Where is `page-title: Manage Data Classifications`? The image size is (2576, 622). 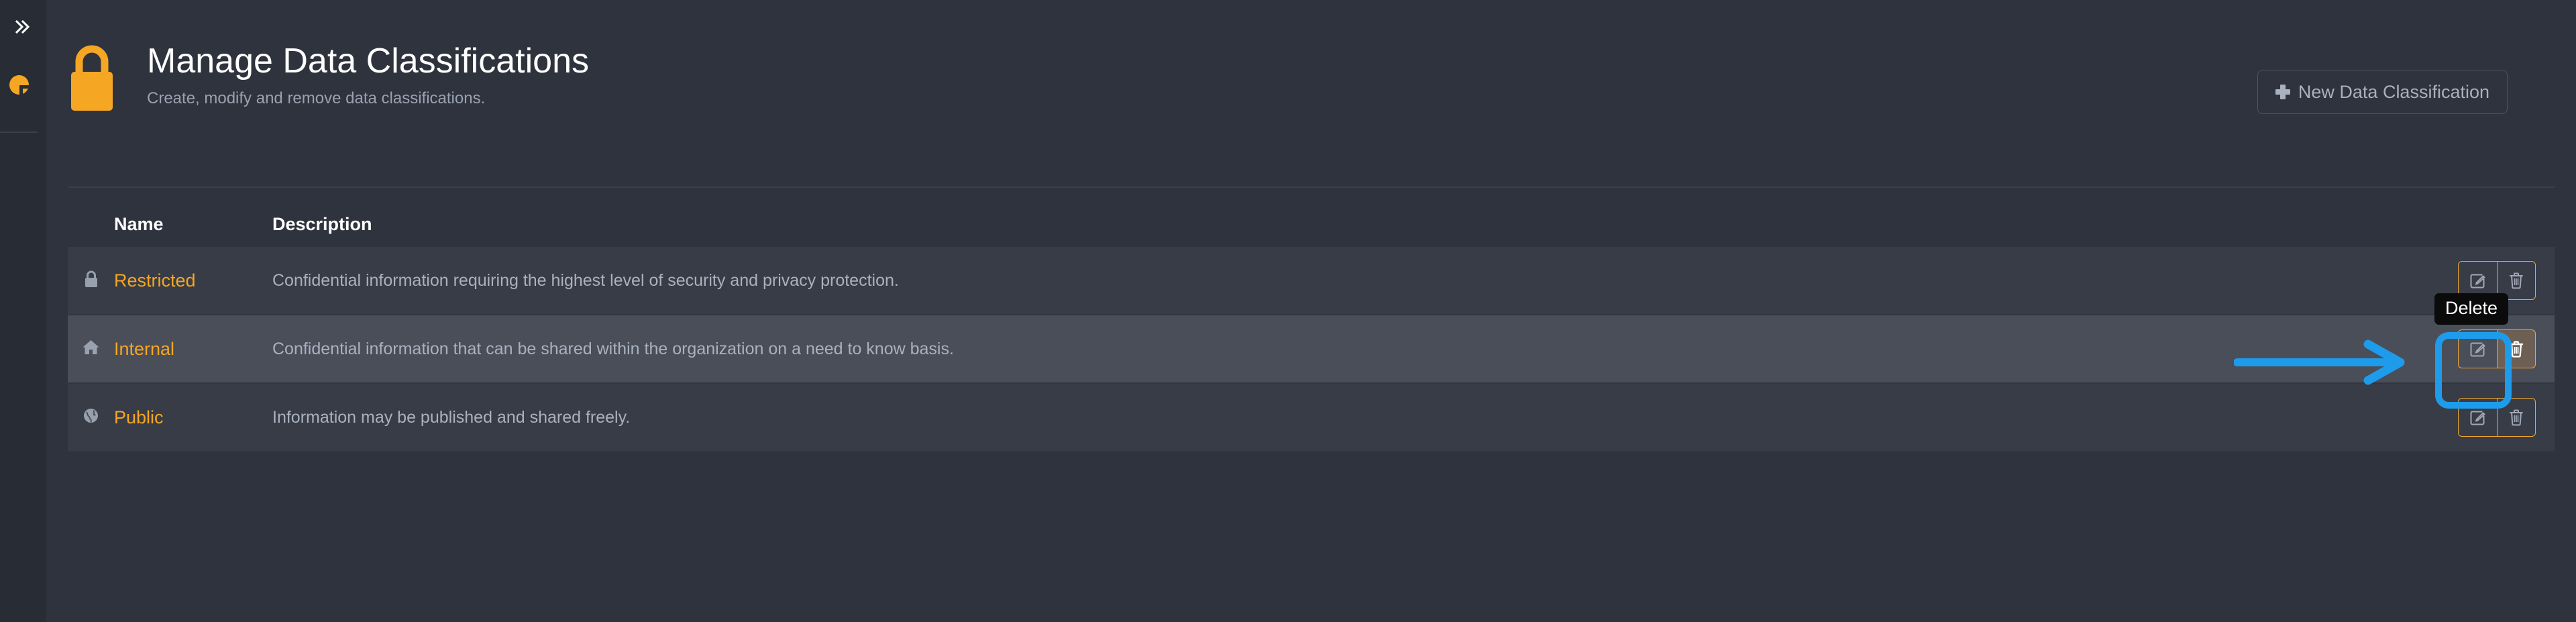 page-title: Manage Data Classifications is located at coordinates (368, 61).